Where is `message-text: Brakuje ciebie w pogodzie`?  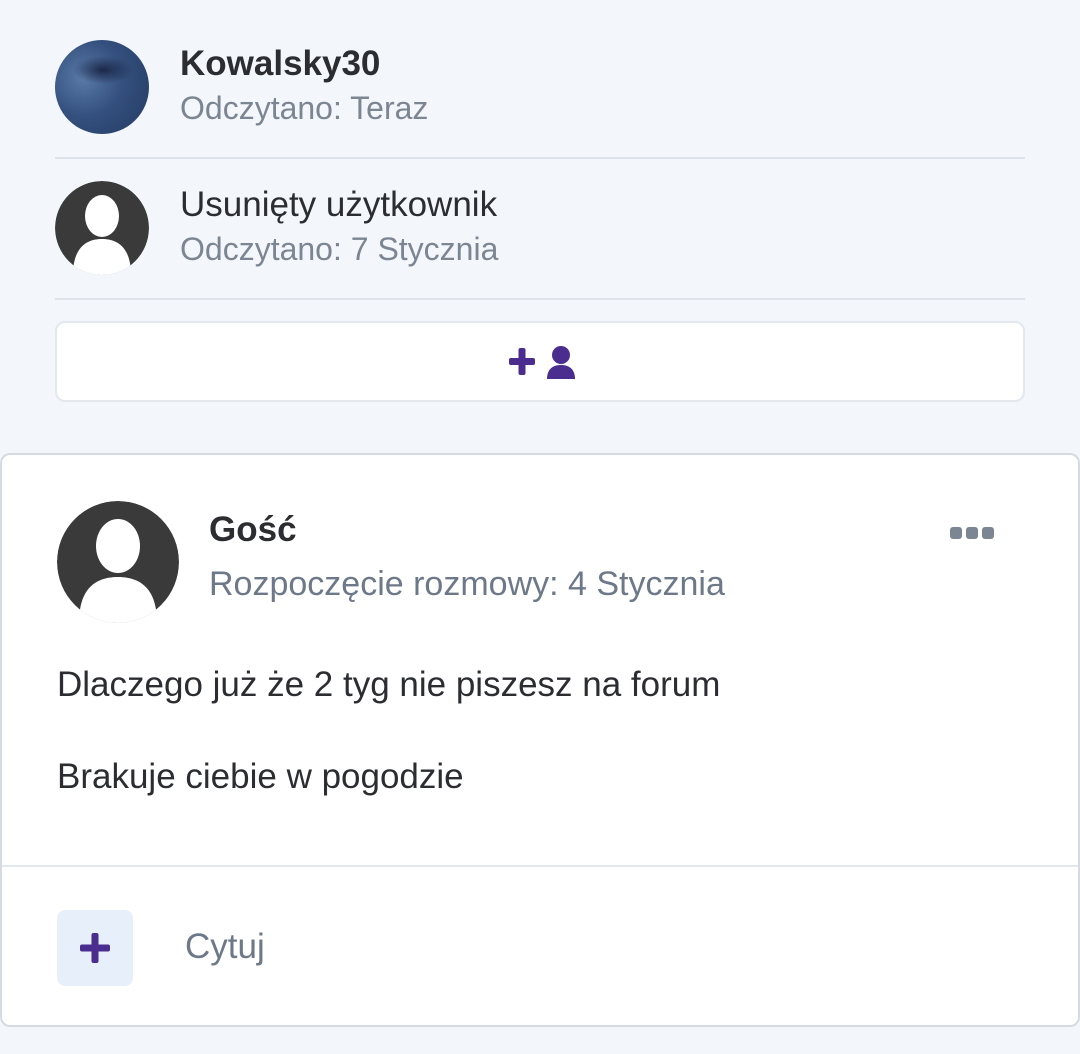
message-text: Brakuje ciebie w pogodzie is located at coordinates (260, 776).